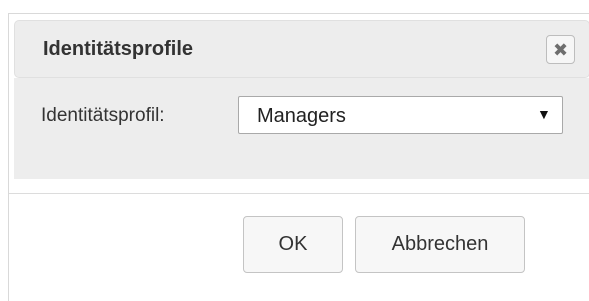  What do you see at coordinates (400, 115) in the screenshot?
I see `identity-profile-select: Managers ▼` at bounding box center [400, 115].